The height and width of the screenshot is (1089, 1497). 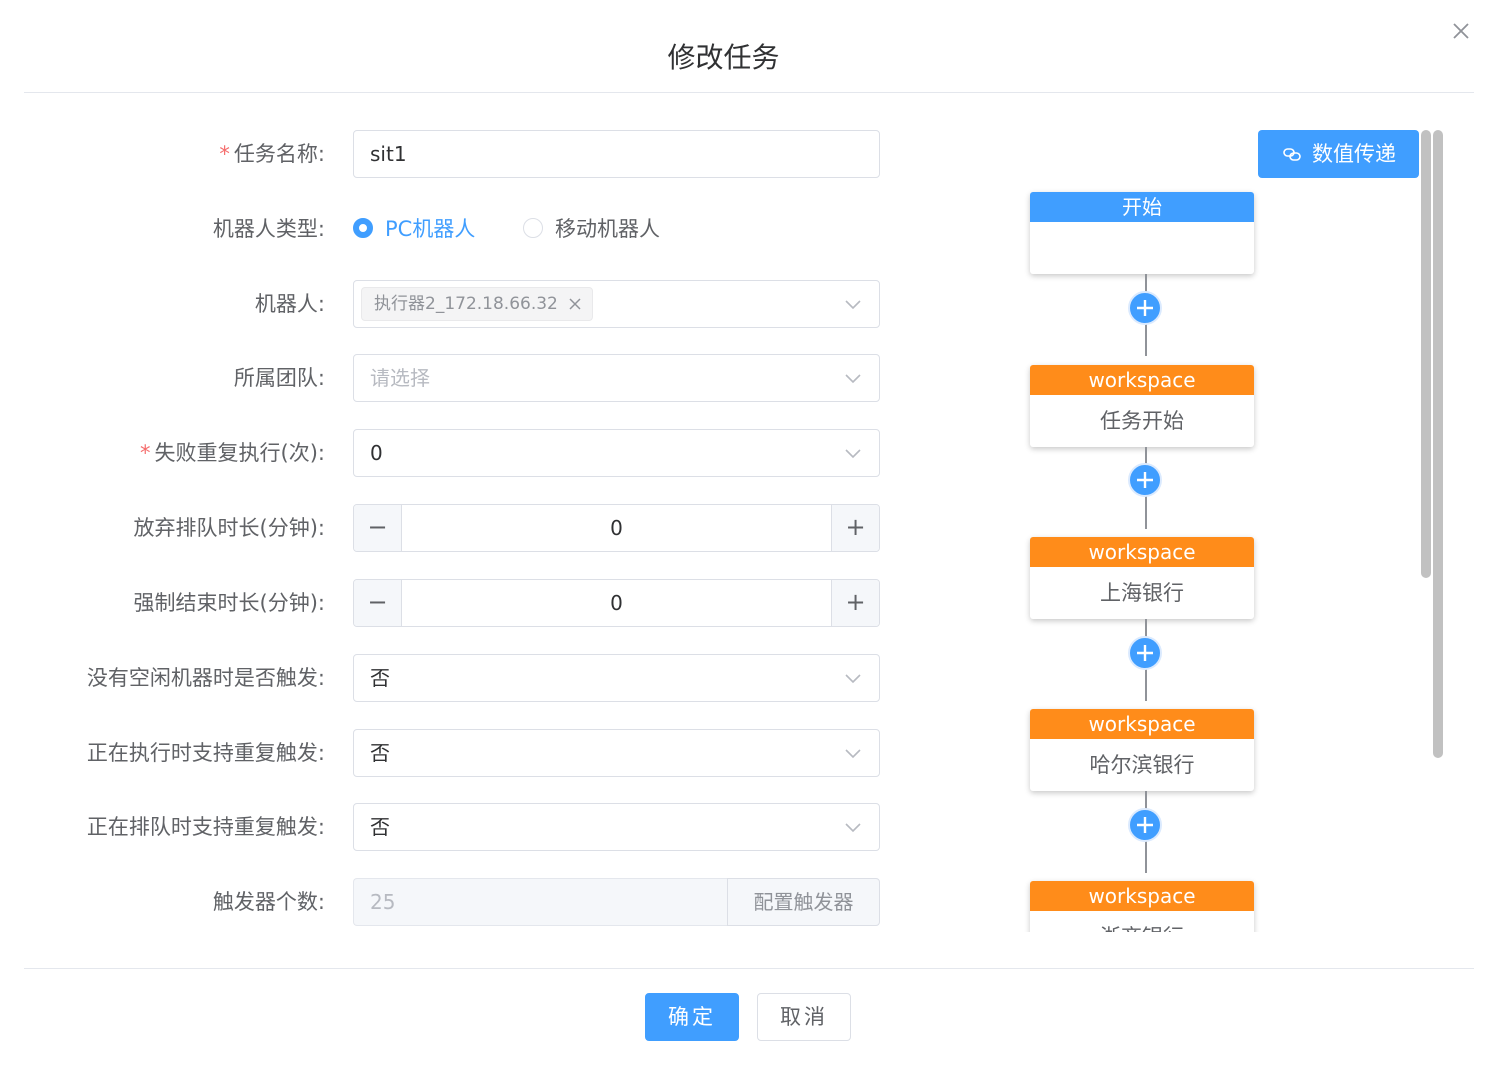 I want to click on task-name-value: sit1, so click(x=388, y=154).